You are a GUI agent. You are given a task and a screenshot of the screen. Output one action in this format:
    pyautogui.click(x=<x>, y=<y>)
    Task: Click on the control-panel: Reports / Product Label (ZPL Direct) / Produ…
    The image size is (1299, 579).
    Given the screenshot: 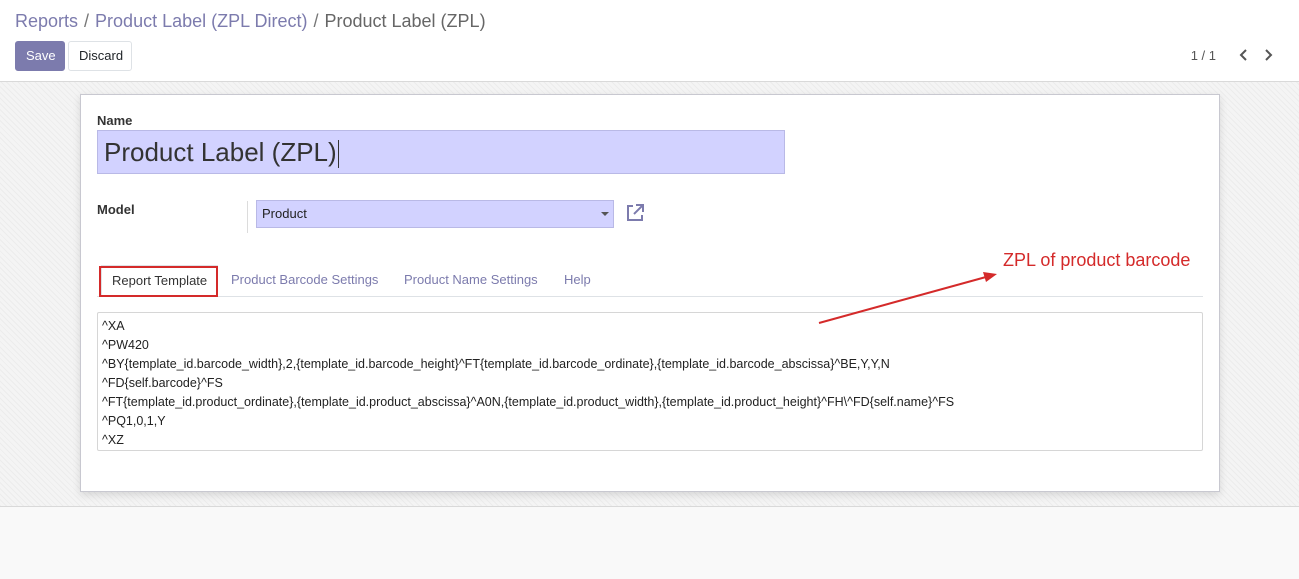 What is the action you would take?
    pyautogui.click(x=649, y=41)
    